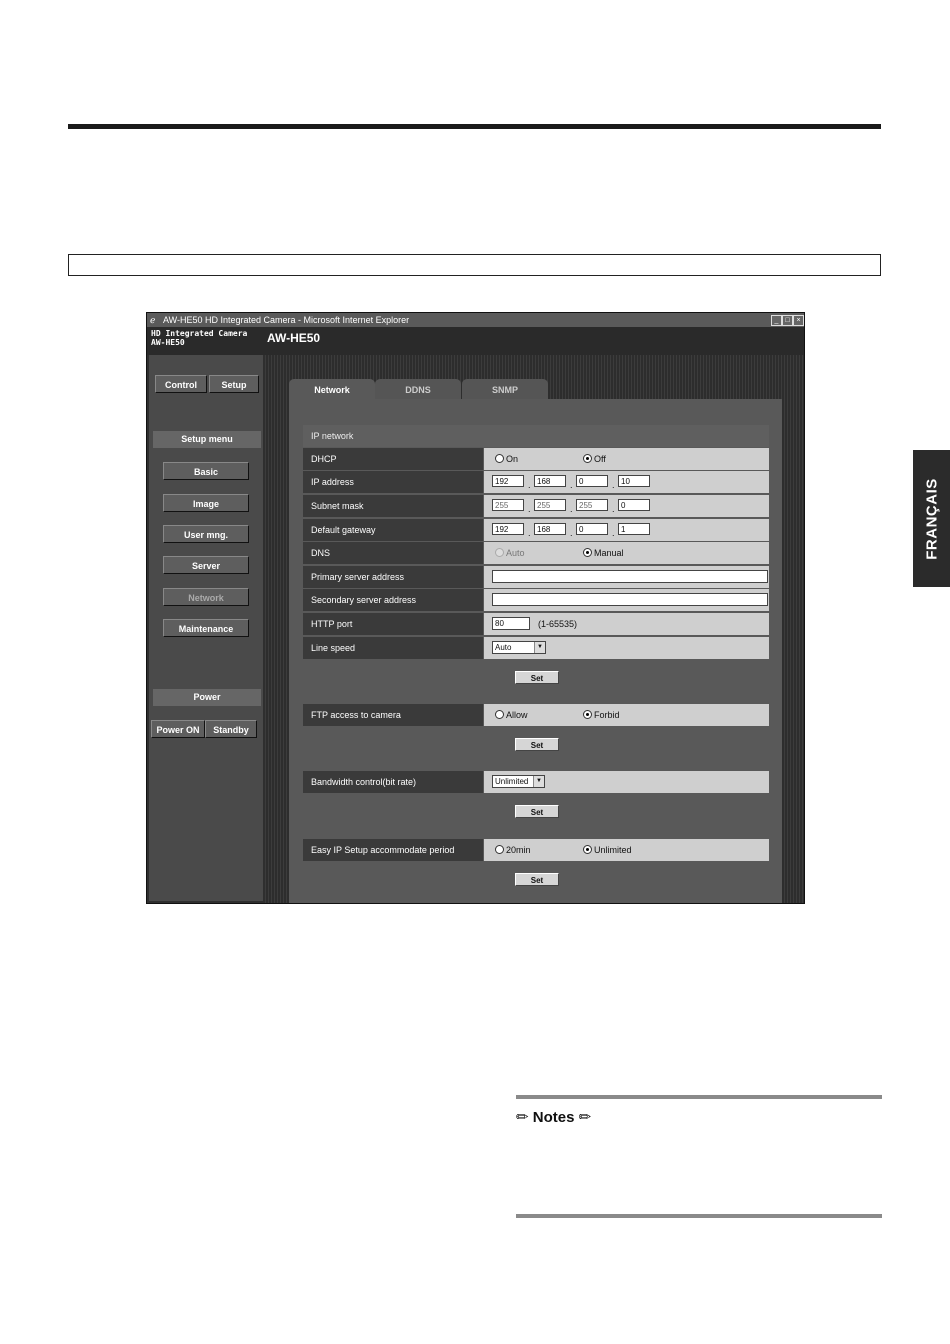 This screenshot has height=1344, width=950. I want to click on row-line-speed: Line speed Auto ▼, so click(536, 648).